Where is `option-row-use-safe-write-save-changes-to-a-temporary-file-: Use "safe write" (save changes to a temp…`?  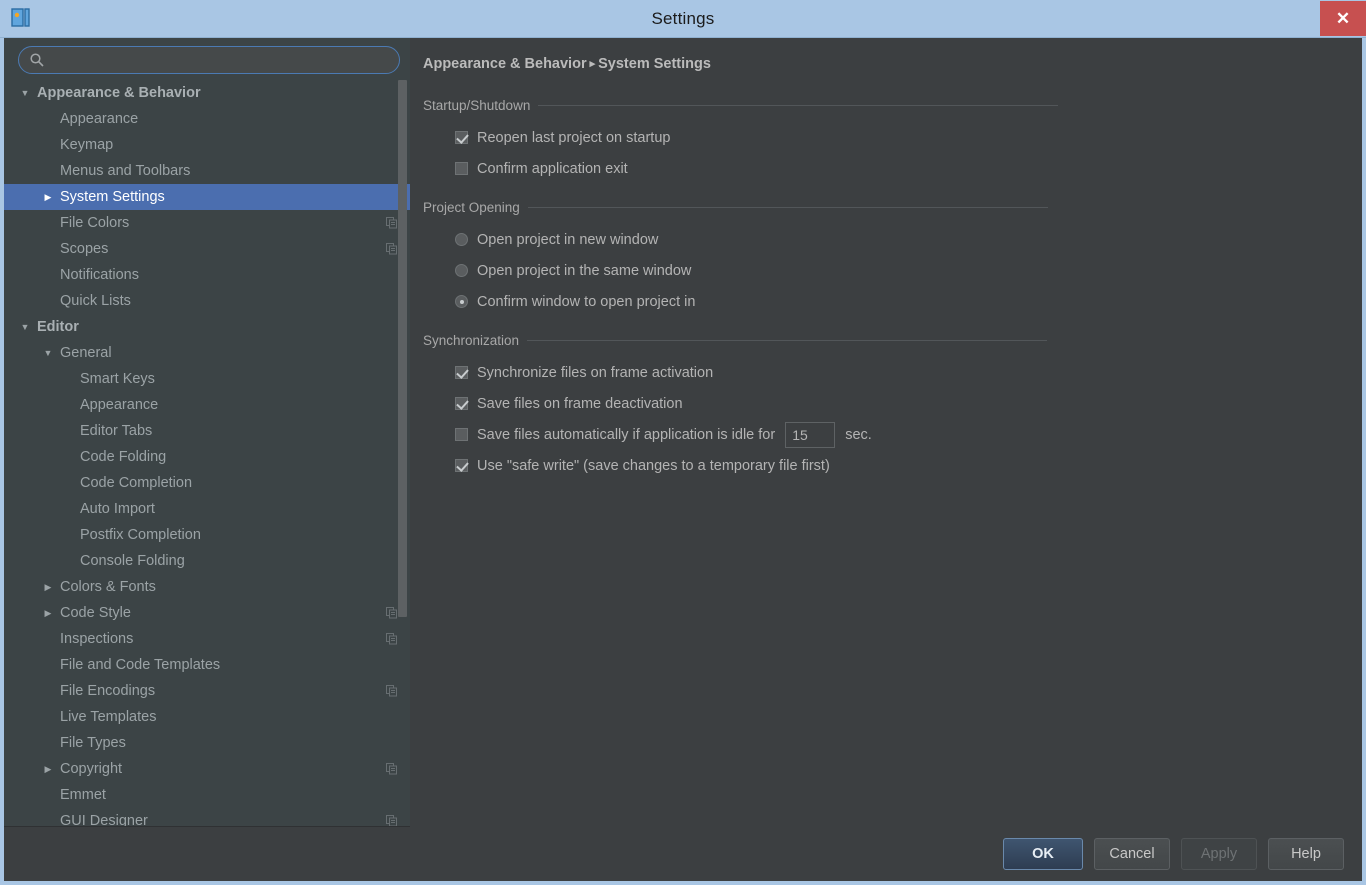 option-row-use-safe-write-save-changes-to-a-temporary-file-: Use "safe write" (save changes to a temp… is located at coordinates (882, 465).